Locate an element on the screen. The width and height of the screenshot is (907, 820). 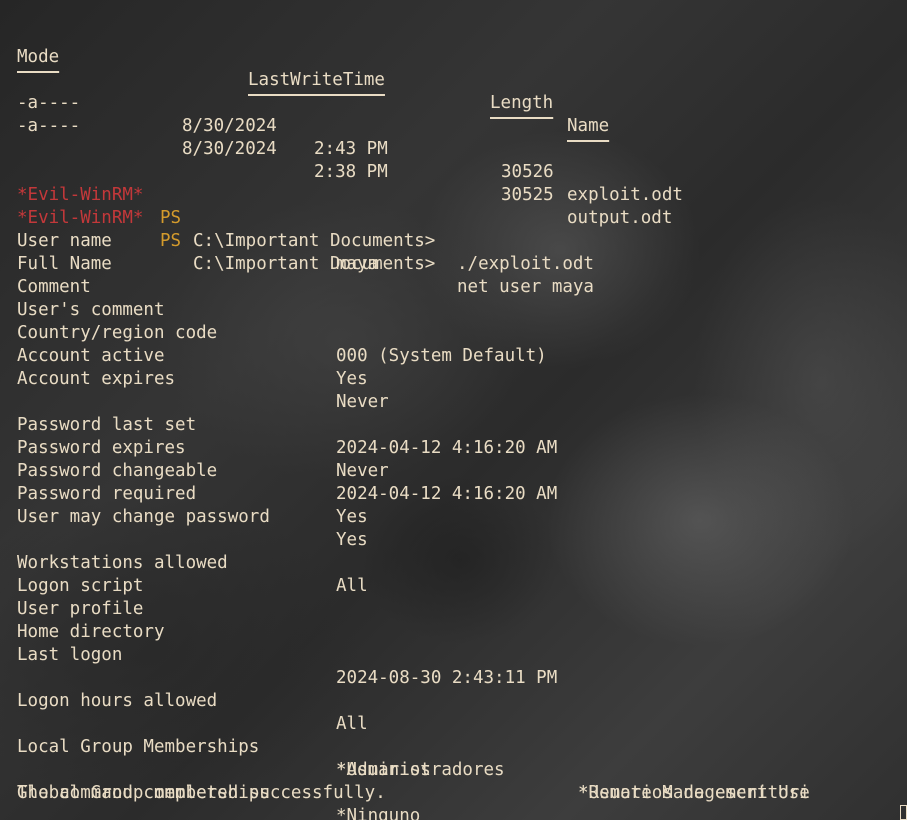
text-cursor is located at coordinates (903, 812).